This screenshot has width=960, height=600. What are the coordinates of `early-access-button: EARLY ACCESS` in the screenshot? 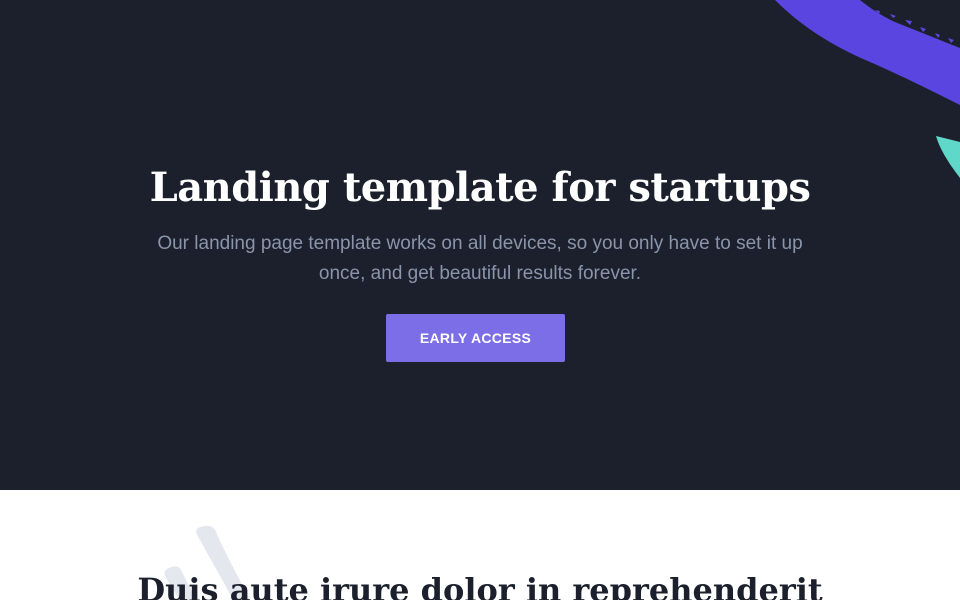 It's located at (475, 338).